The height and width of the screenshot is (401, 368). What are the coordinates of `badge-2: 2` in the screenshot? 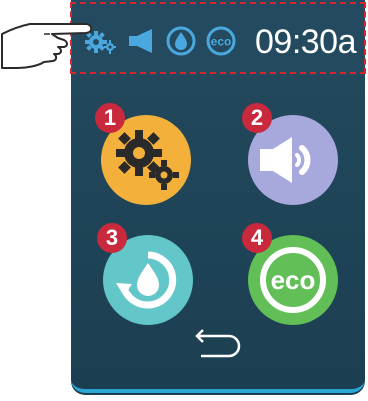 It's located at (257, 118).